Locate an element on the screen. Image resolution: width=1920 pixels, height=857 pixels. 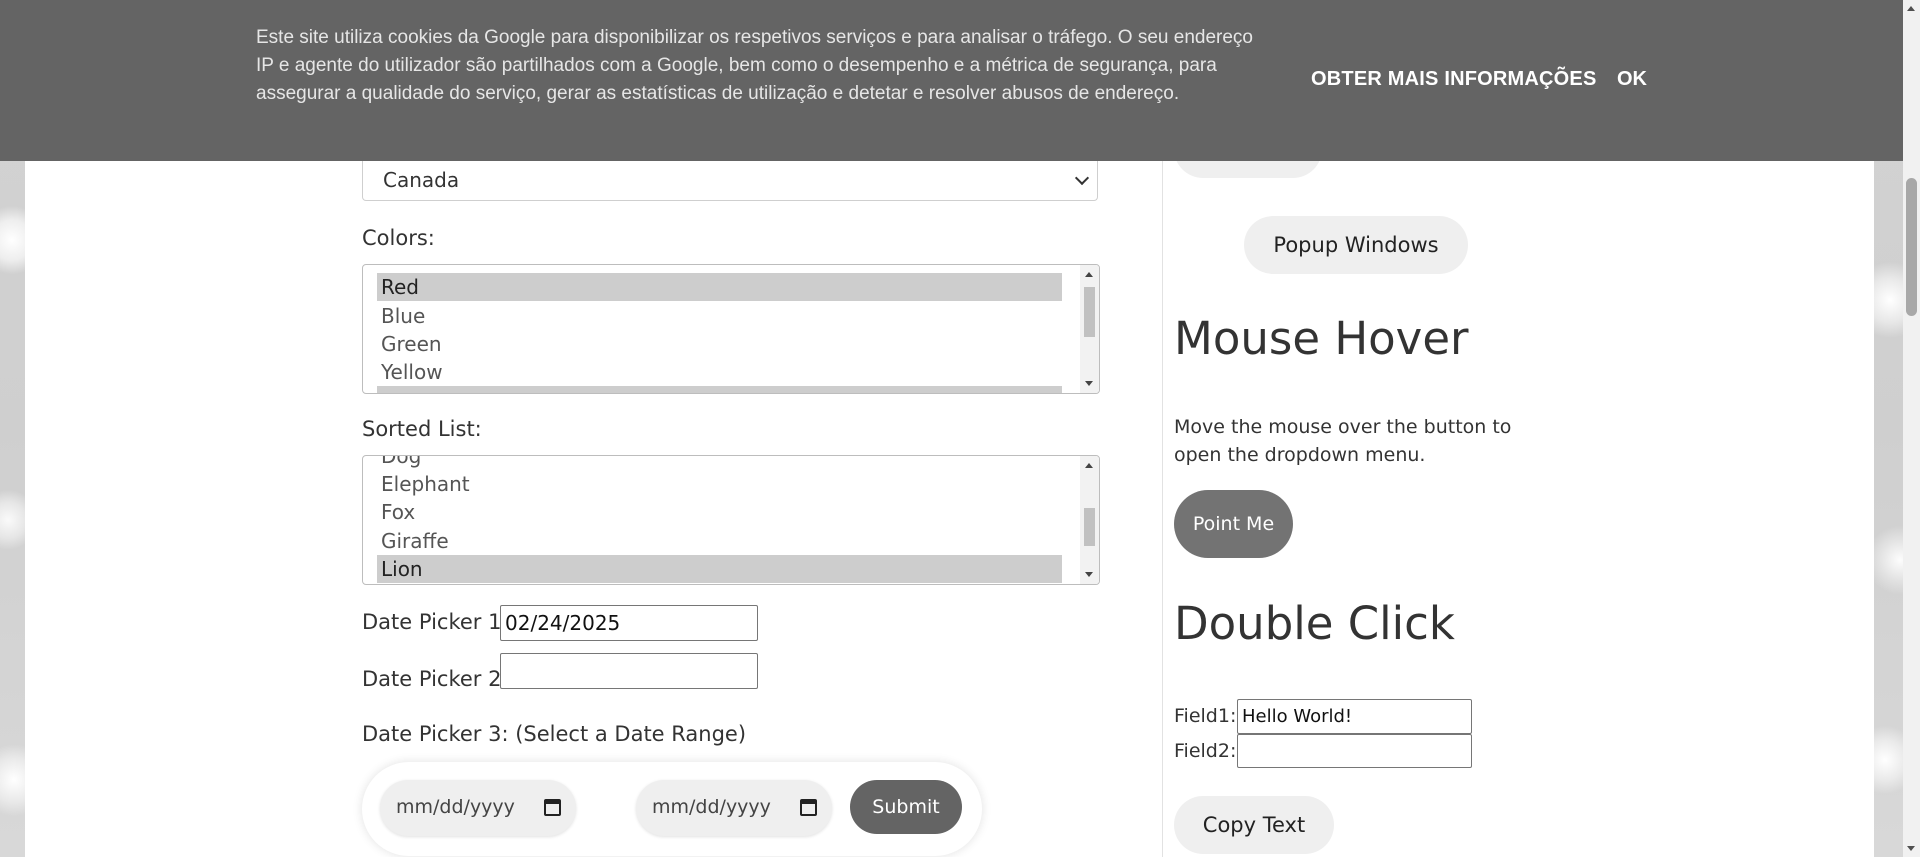
more-info-link: OBTER MAIS INFORMAÇÕES is located at coordinates (1454, 79).